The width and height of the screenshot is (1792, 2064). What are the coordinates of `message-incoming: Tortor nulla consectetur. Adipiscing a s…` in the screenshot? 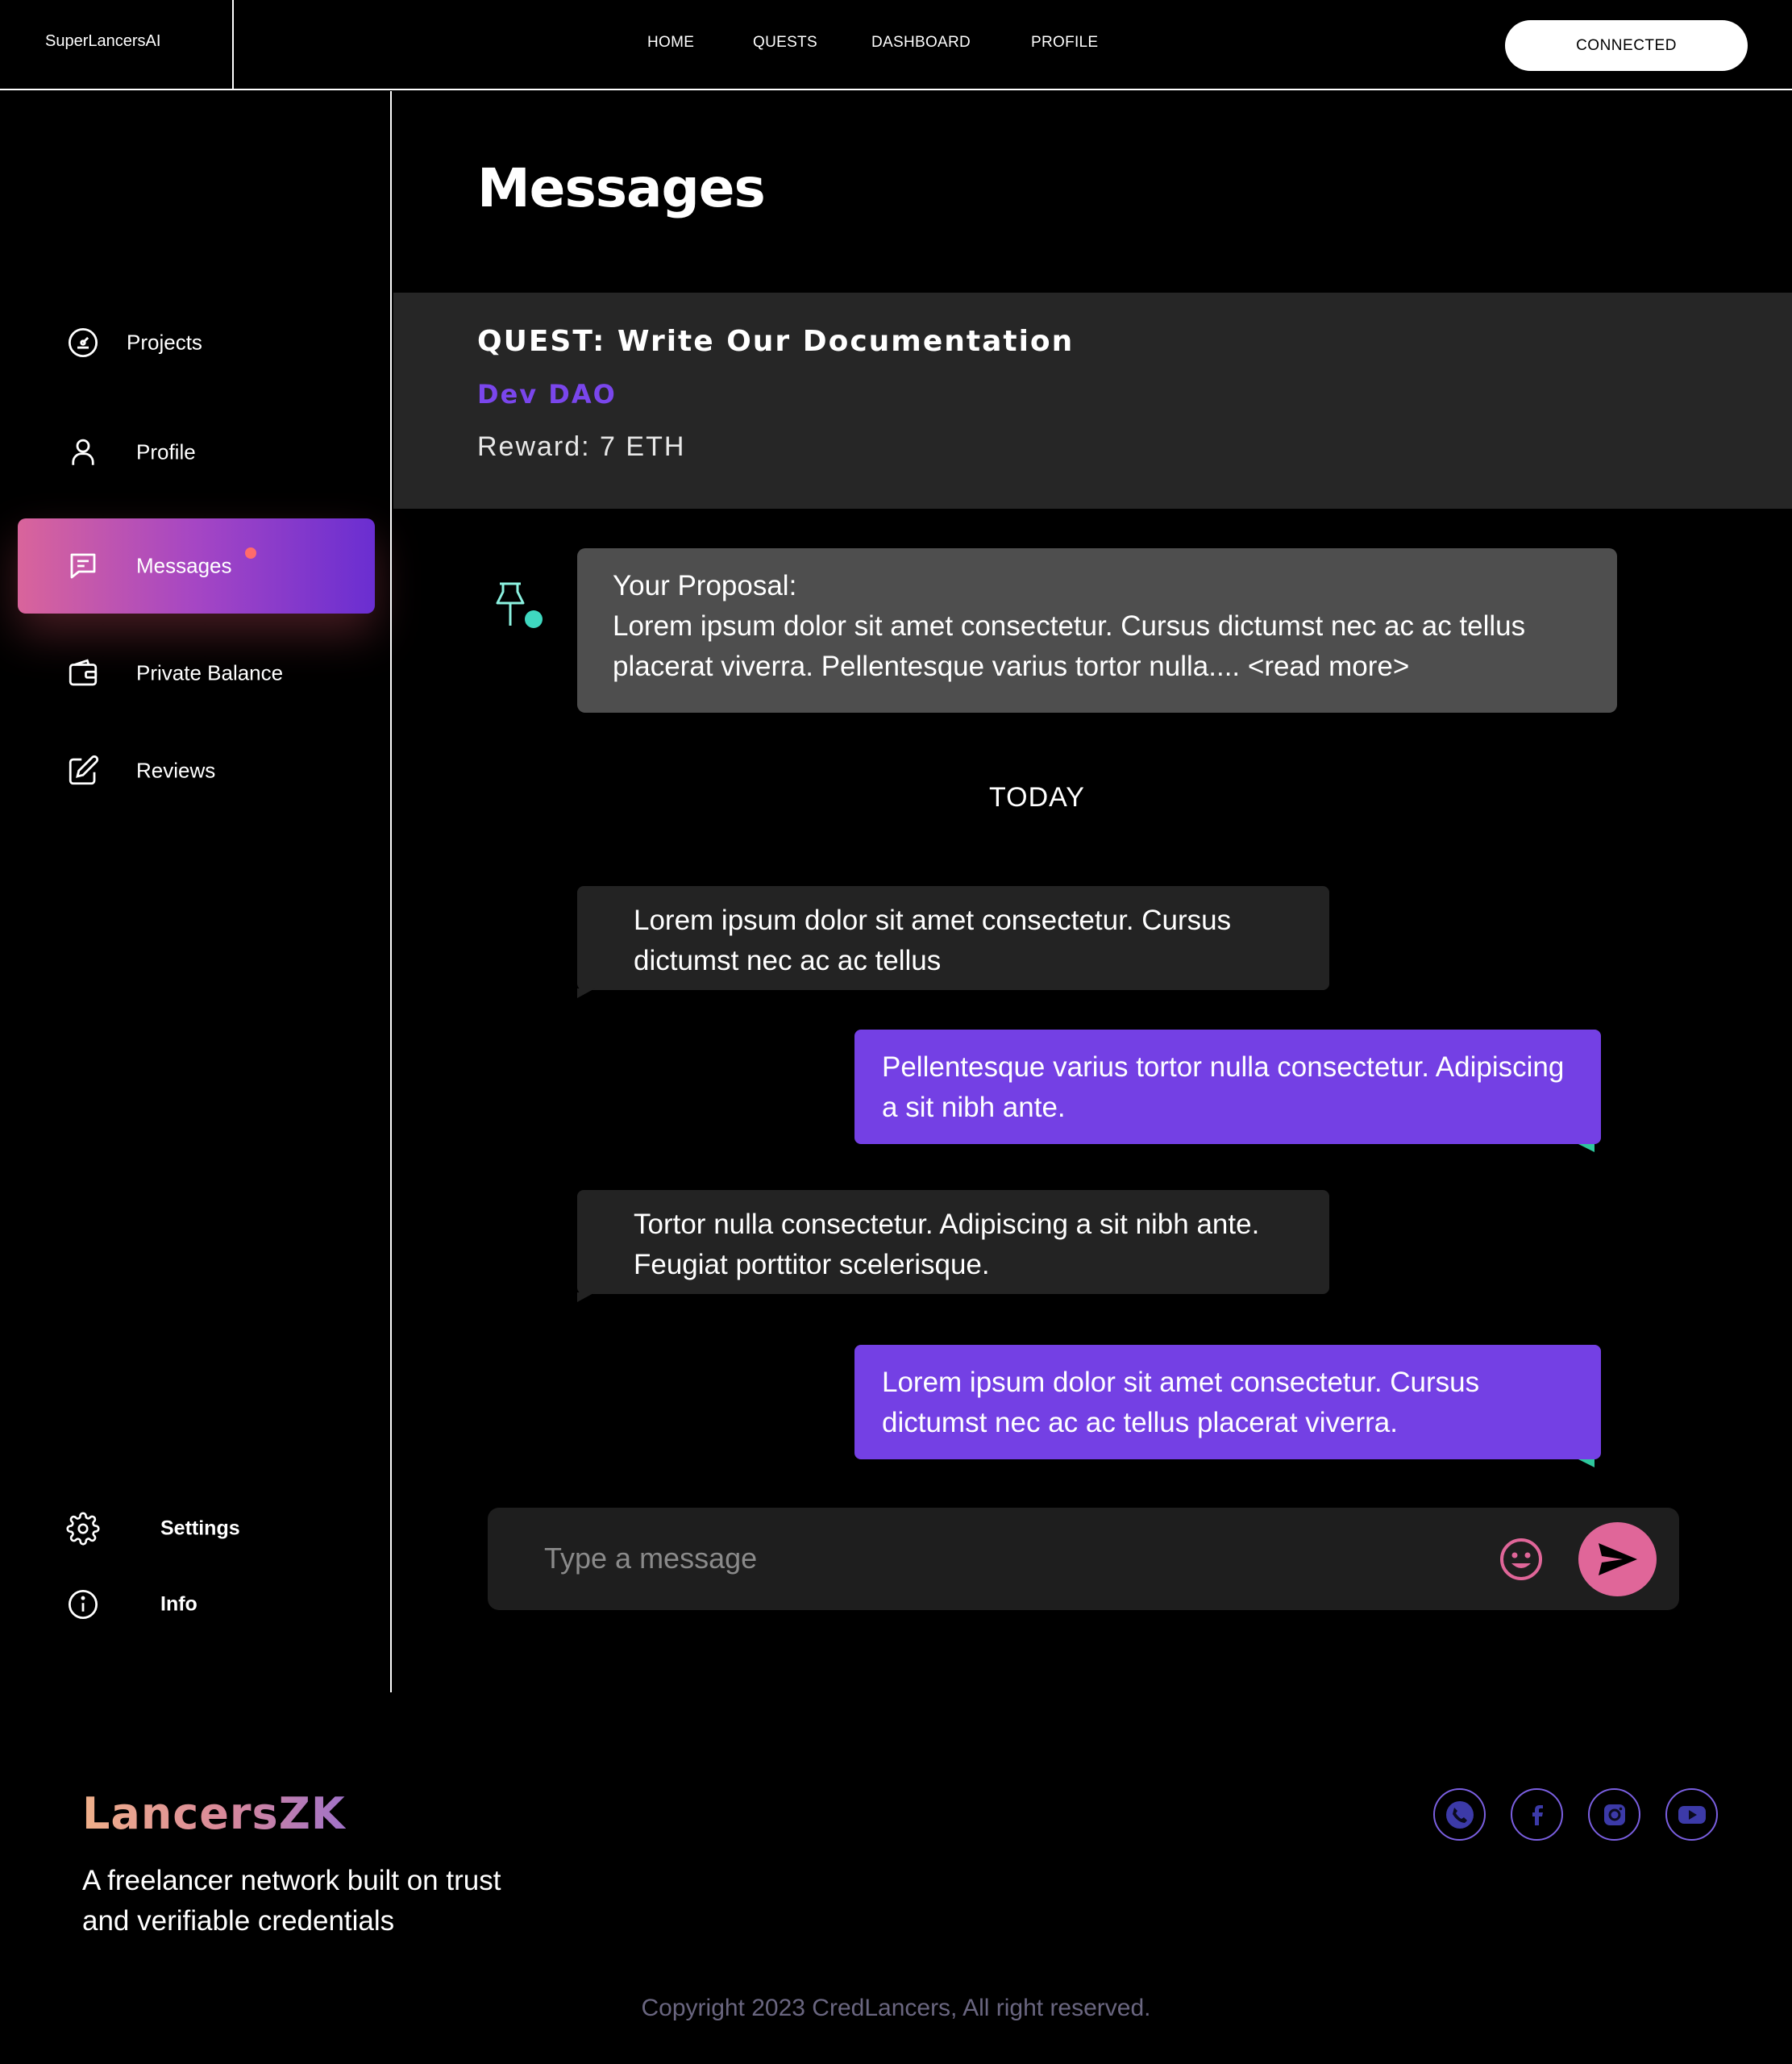 It's located at (953, 1242).